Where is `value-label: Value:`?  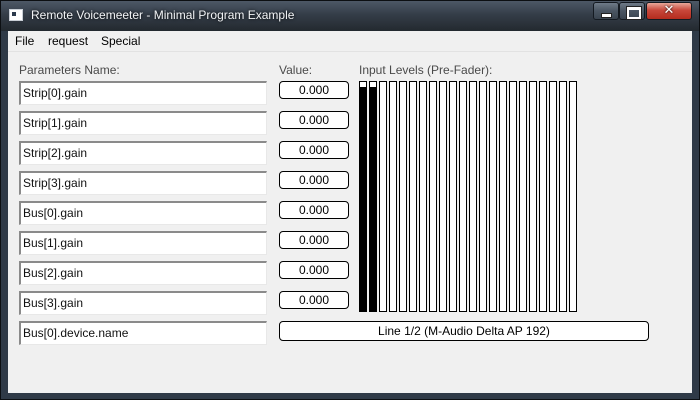
value-label: Value: is located at coordinates (296, 70).